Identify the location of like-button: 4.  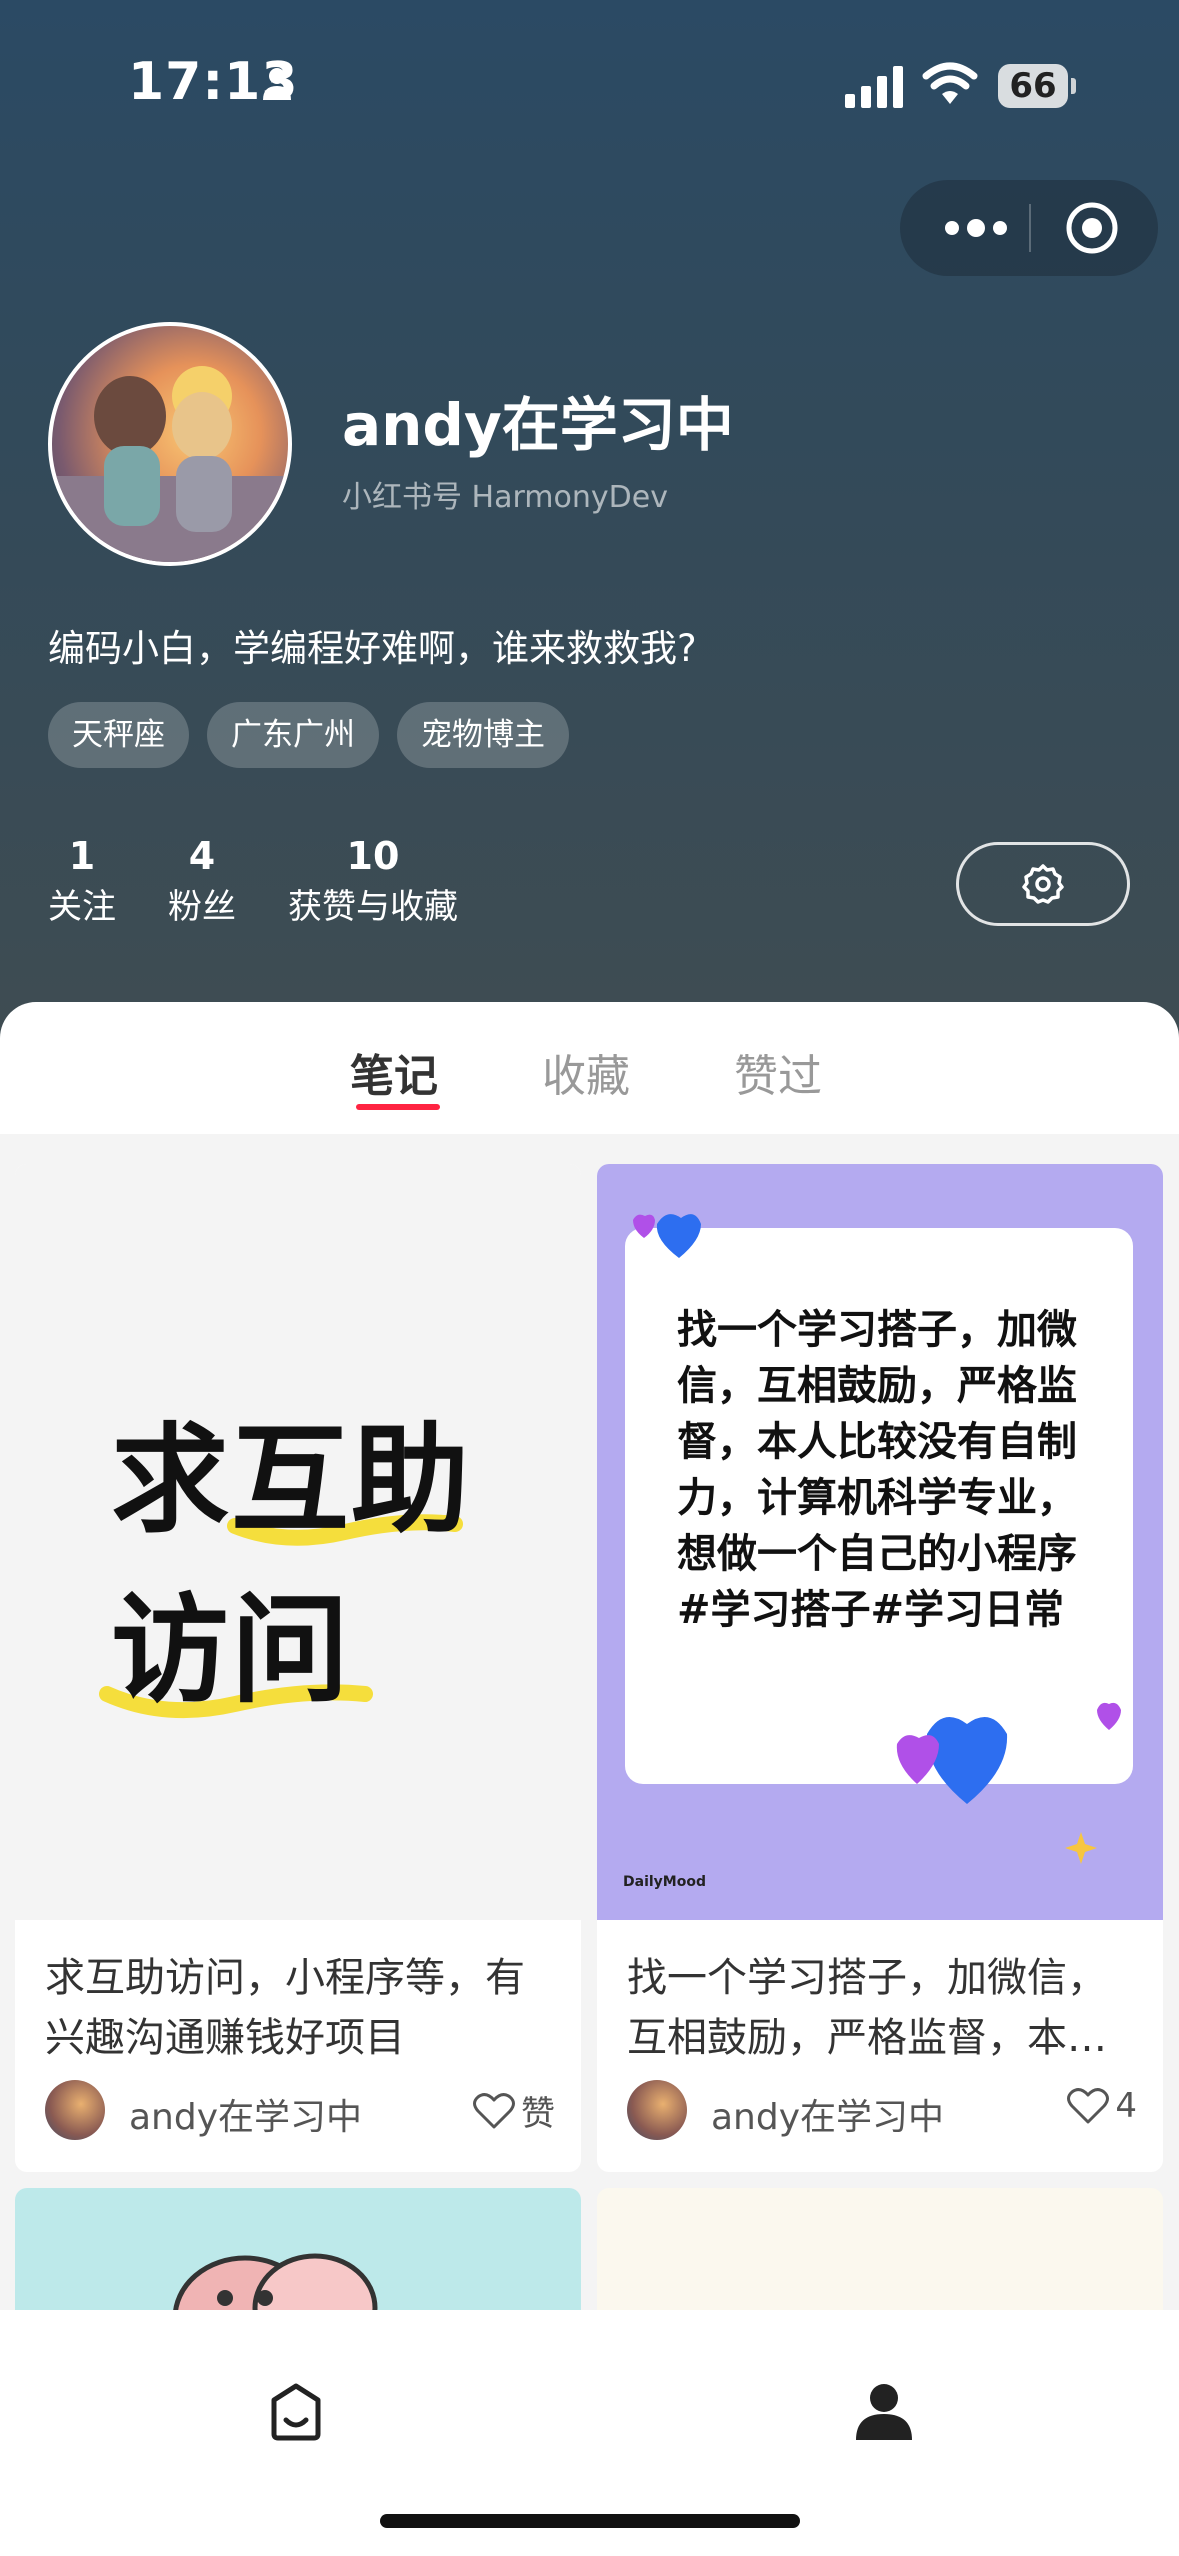
(1102, 2106).